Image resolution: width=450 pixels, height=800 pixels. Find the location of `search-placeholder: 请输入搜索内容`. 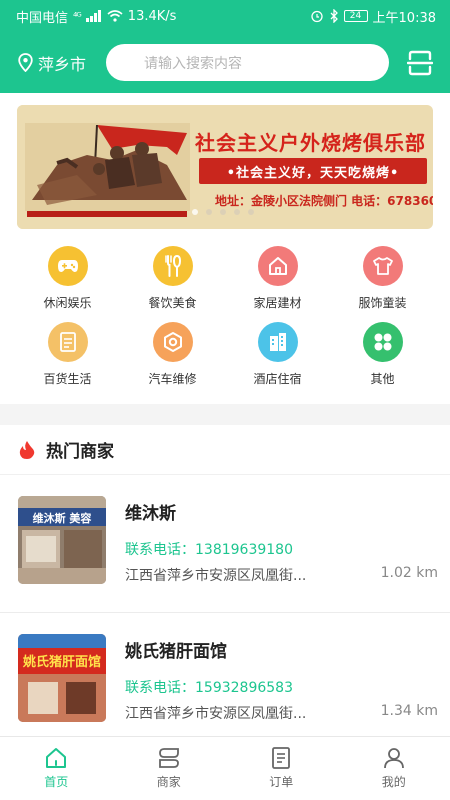

search-placeholder: 请输入搜索内容 is located at coordinates (193, 63).